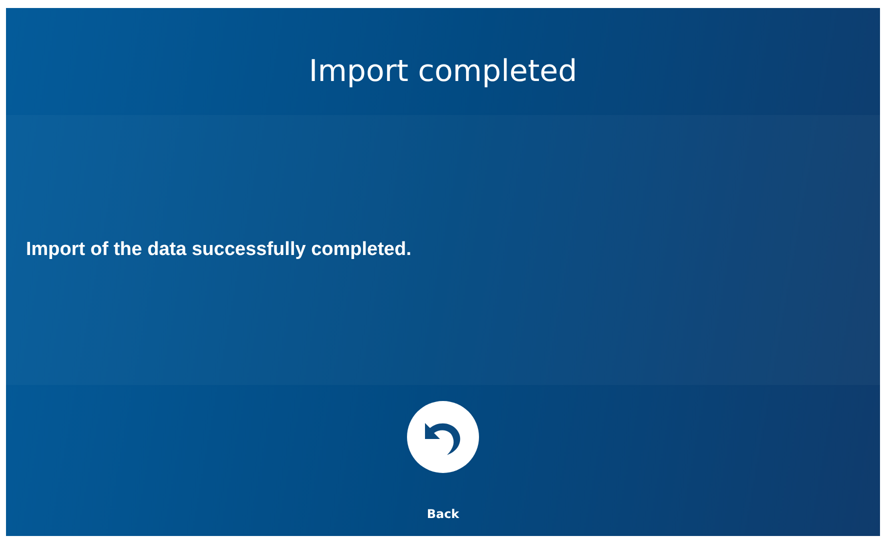 The width and height of the screenshot is (888, 538). Describe the element at coordinates (219, 250) in the screenshot. I see `message-text: Import of the data successfully completed.` at that location.